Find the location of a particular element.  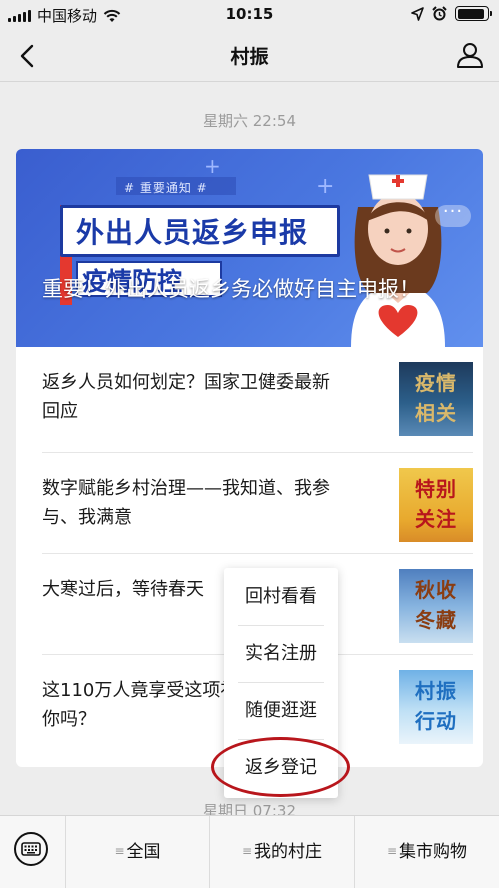

article-item: 数字赋能乡村治理——我知道、我参与、我满意 特别 关注 is located at coordinates (257, 502).